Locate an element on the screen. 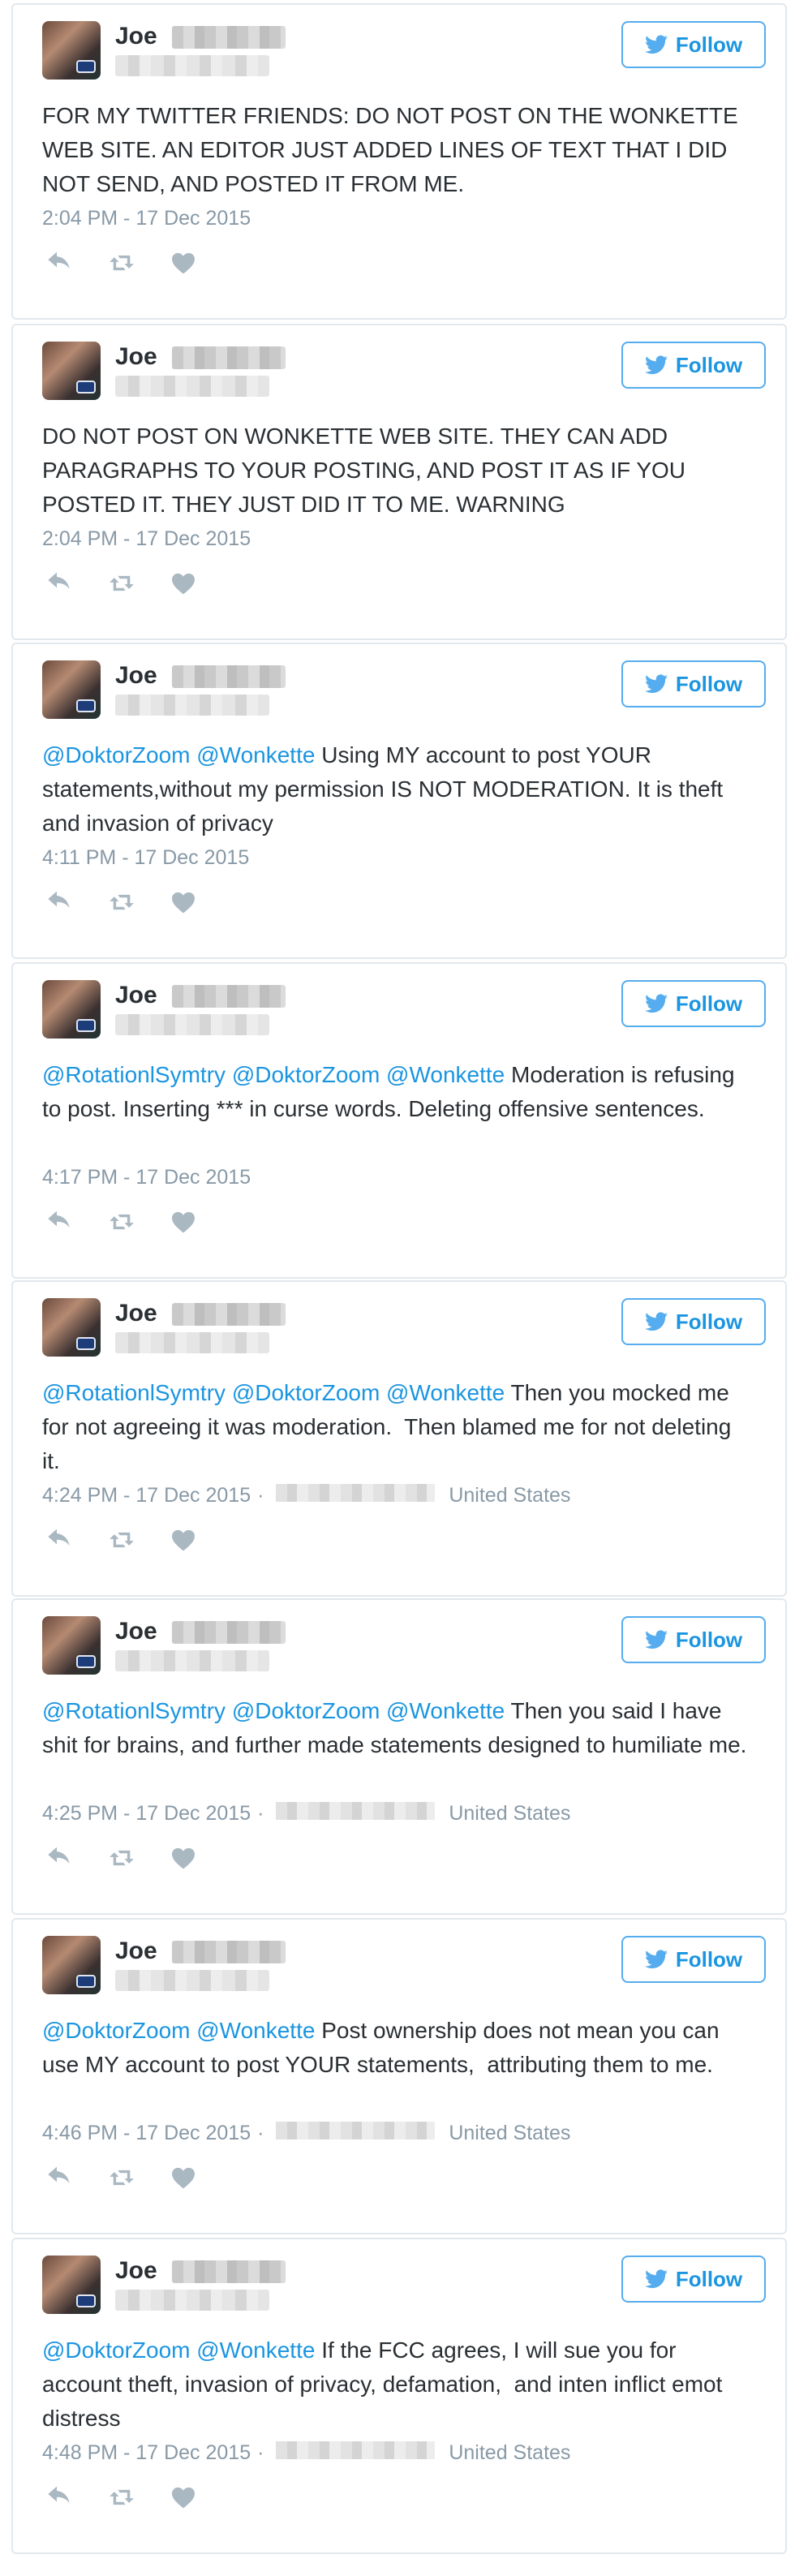 This screenshot has height=2576, width=795. tweet-meta: 4:25 PM - 17 Dec 2015 · United States is located at coordinates (306, 1814).